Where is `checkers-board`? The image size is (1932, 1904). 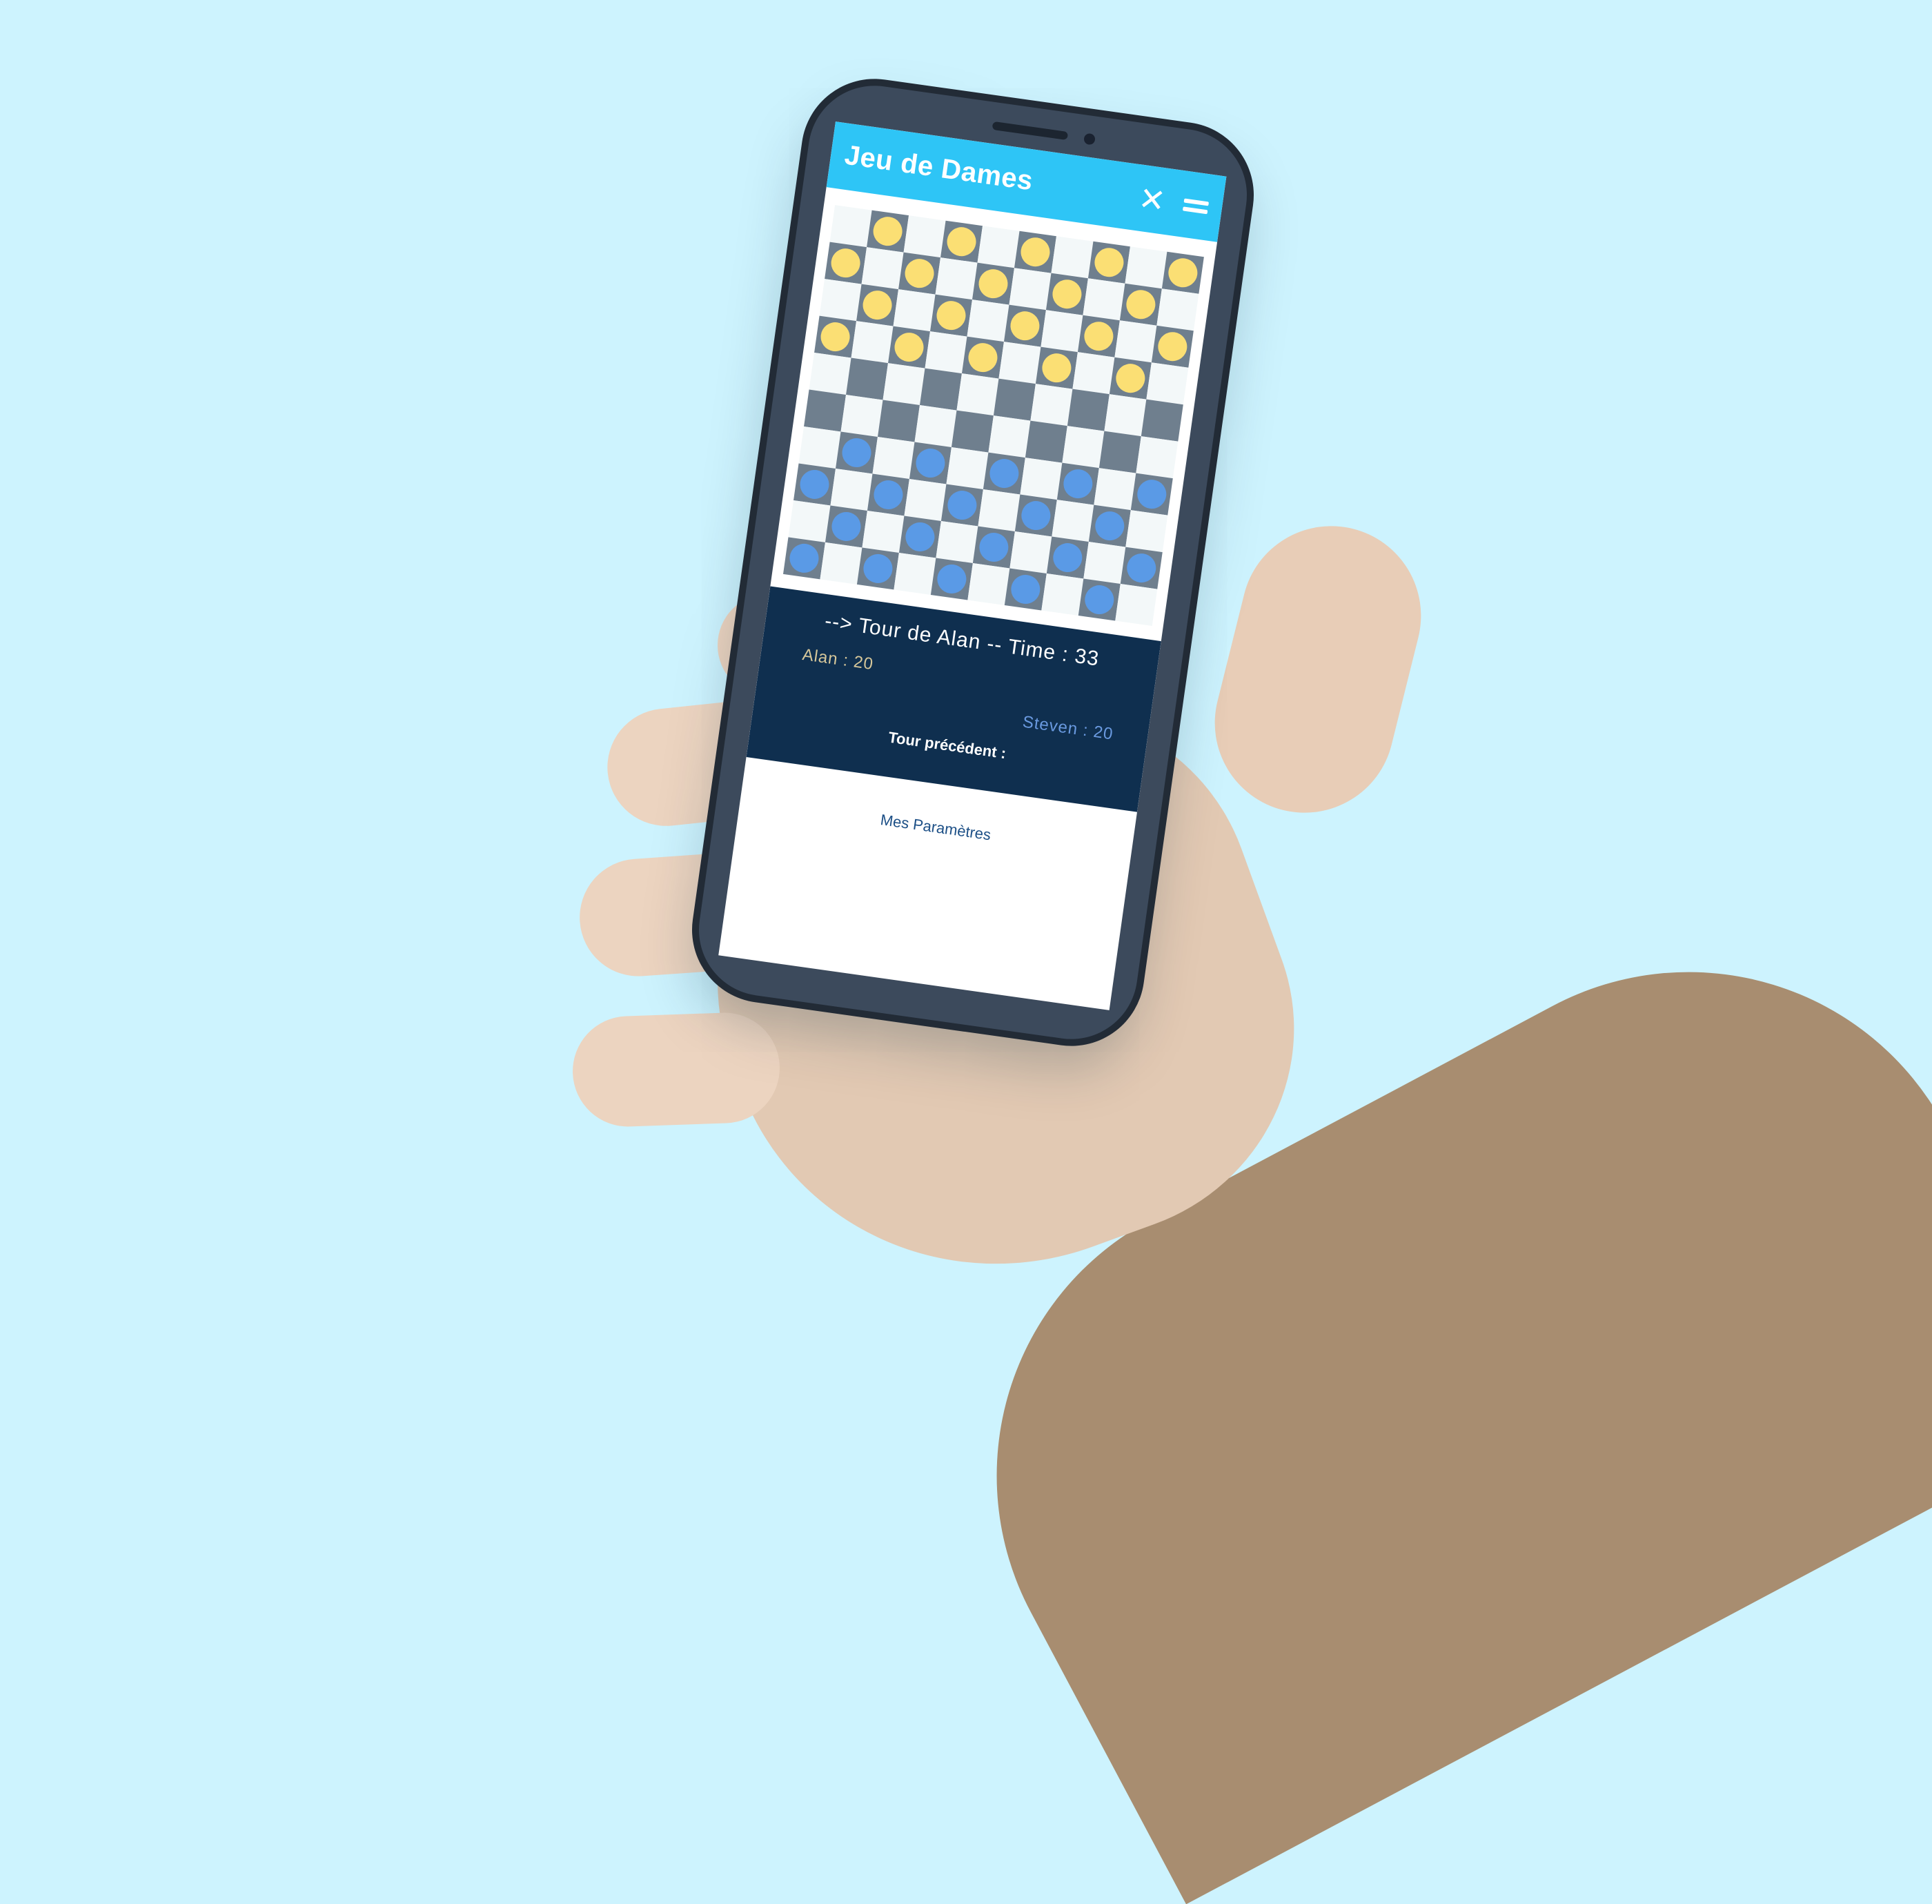
checkers-board is located at coordinates (993, 416).